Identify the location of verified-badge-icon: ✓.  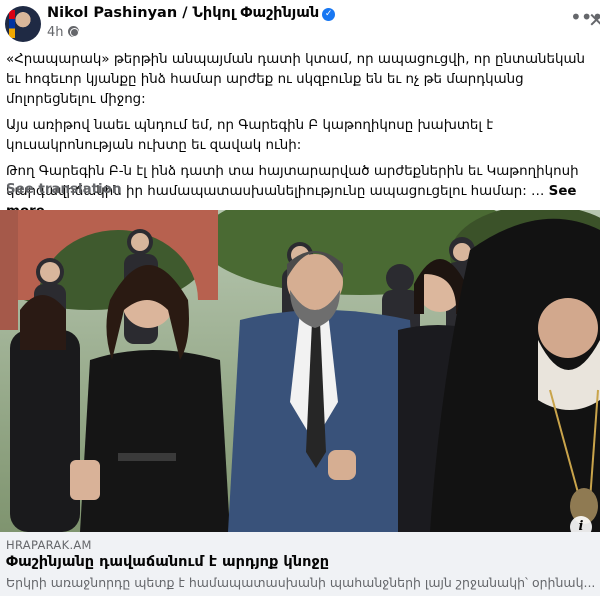
(329, 14).